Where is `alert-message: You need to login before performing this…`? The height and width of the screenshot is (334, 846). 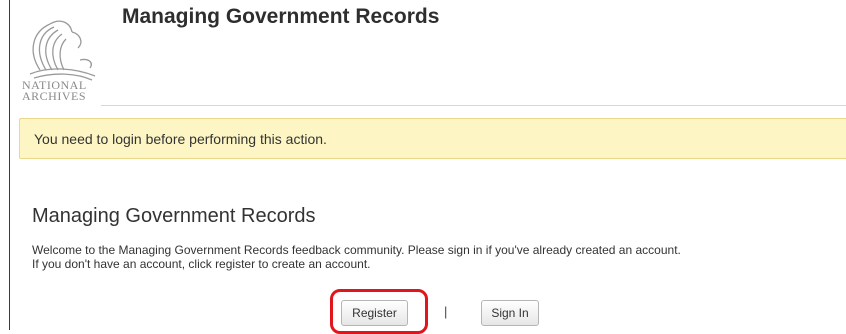 alert-message: You need to login before performing this… is located at coordinates (180, 139).